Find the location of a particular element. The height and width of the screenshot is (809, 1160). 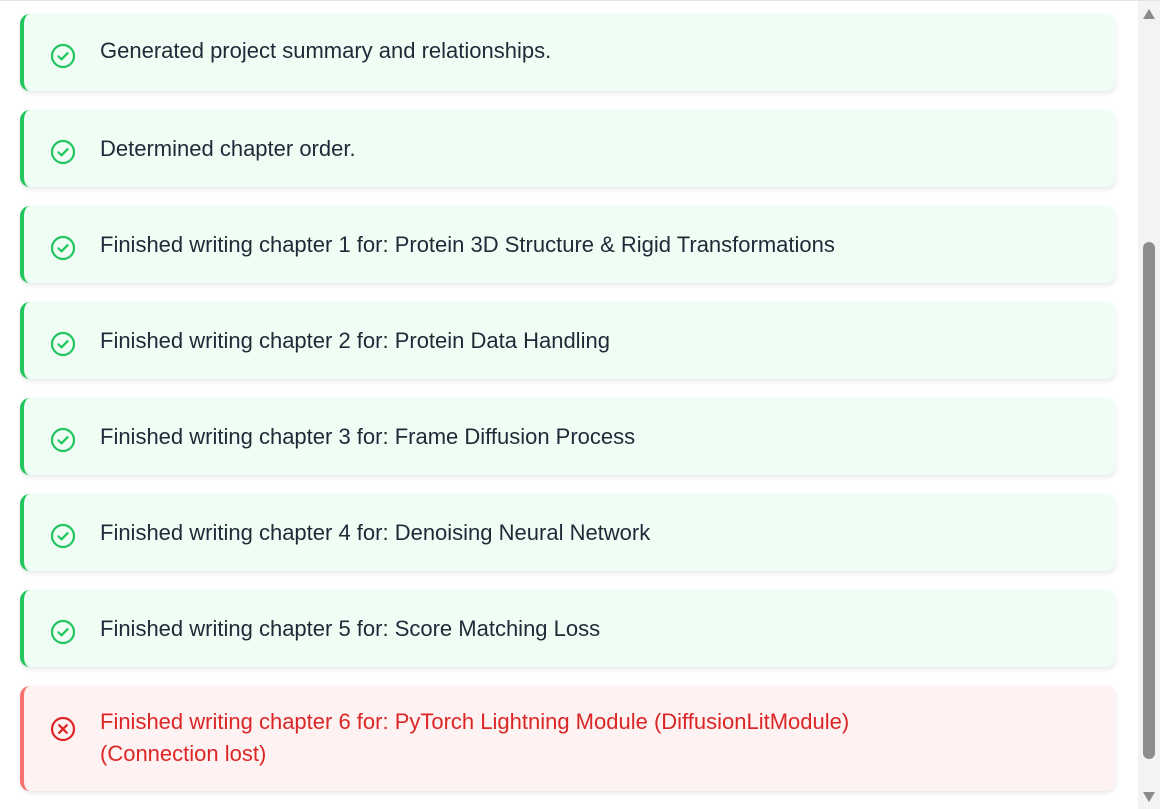

arrow-down-icon is located at coordinates (1149, 797).